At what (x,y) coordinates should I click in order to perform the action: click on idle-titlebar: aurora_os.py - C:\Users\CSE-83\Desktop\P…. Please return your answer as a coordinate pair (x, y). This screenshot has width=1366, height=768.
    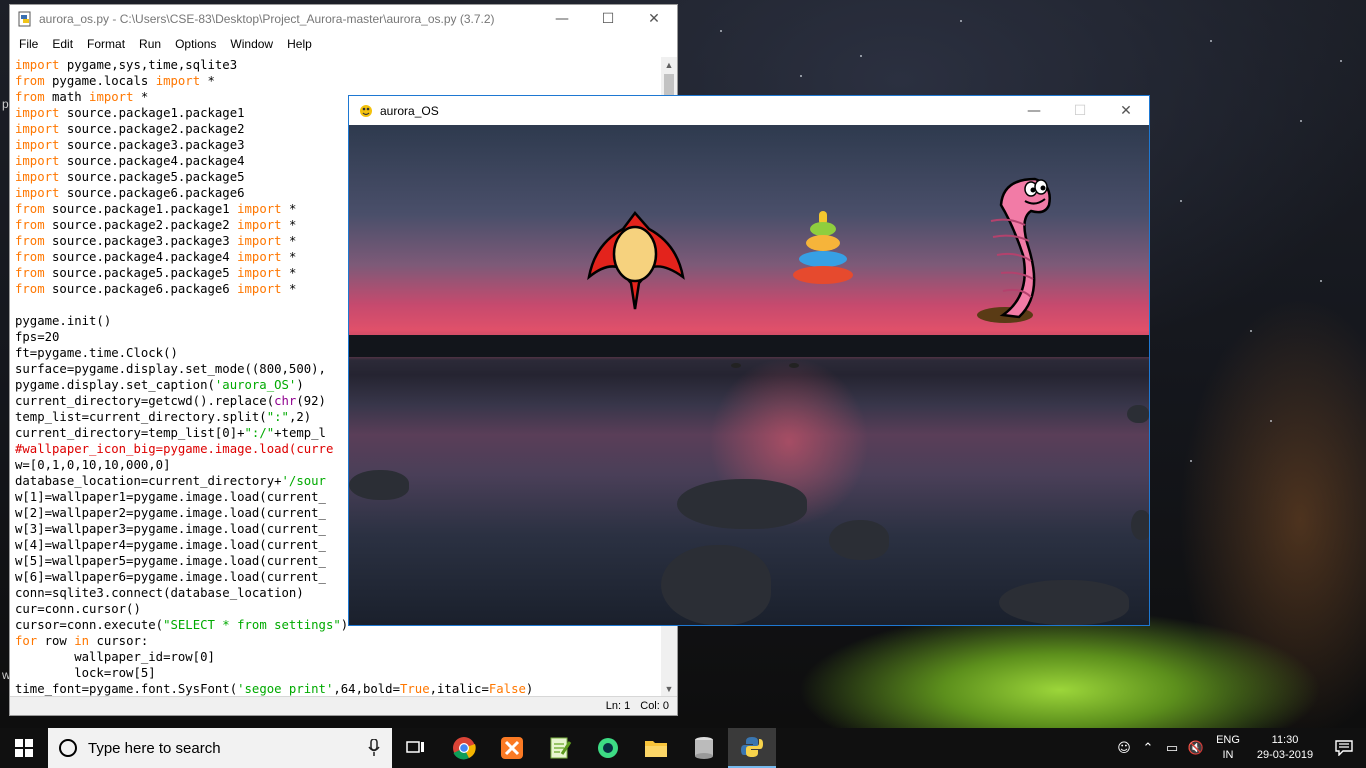
    Looking at the image, I should click on (343, 19).